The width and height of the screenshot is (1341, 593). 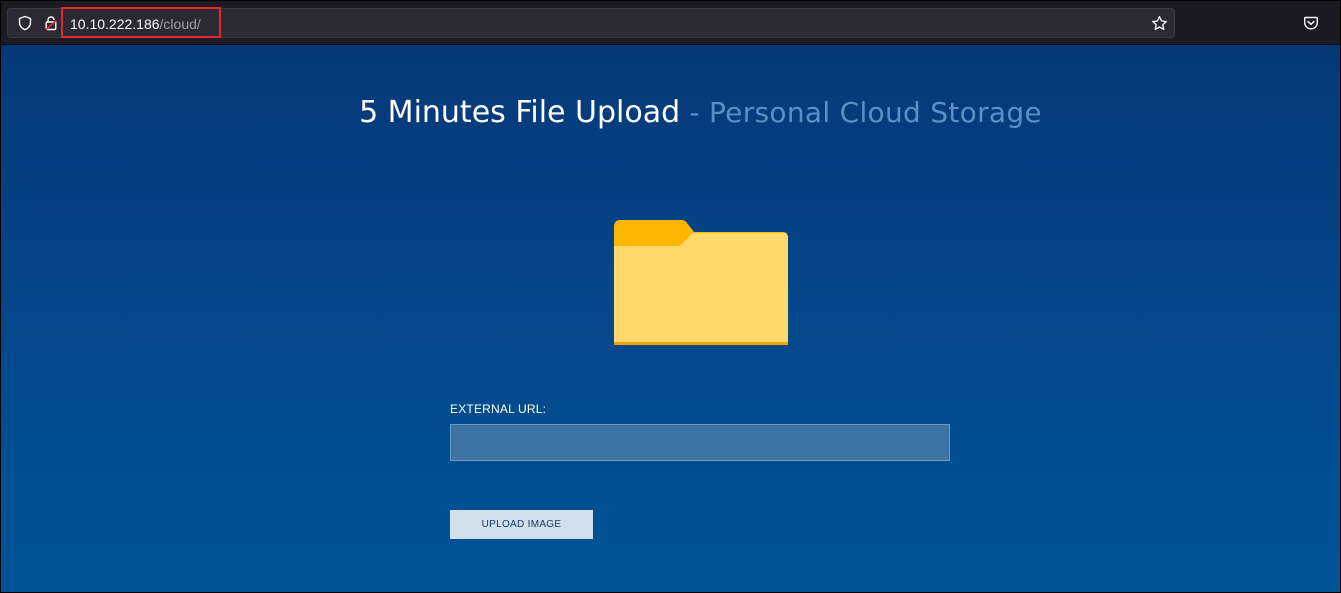 What do you see at coordinates (51, 23) in the screenshot?
I see `lock-icon` at bounding box center [51, 23].